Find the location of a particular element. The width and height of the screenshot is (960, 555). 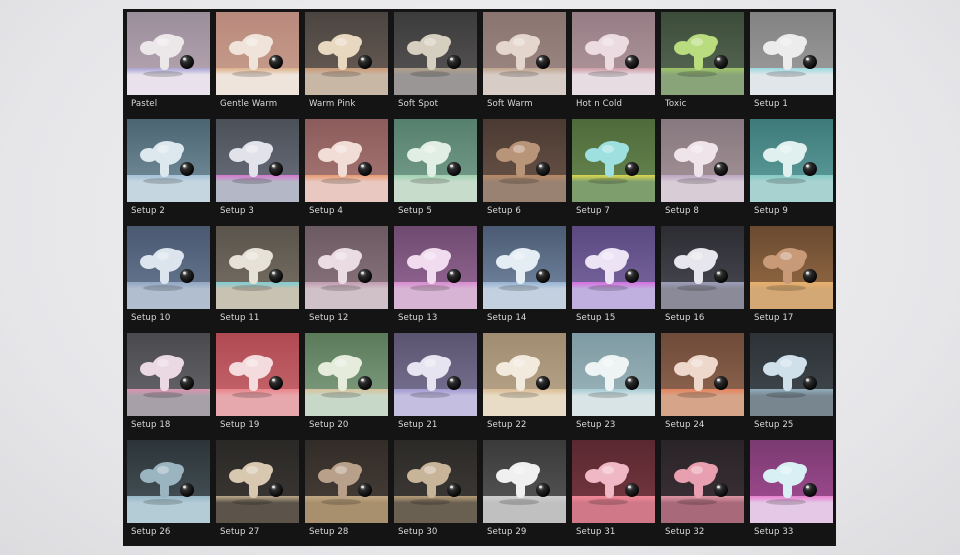

preset-tile: Setup 25 is located at coordinates (791, 384).